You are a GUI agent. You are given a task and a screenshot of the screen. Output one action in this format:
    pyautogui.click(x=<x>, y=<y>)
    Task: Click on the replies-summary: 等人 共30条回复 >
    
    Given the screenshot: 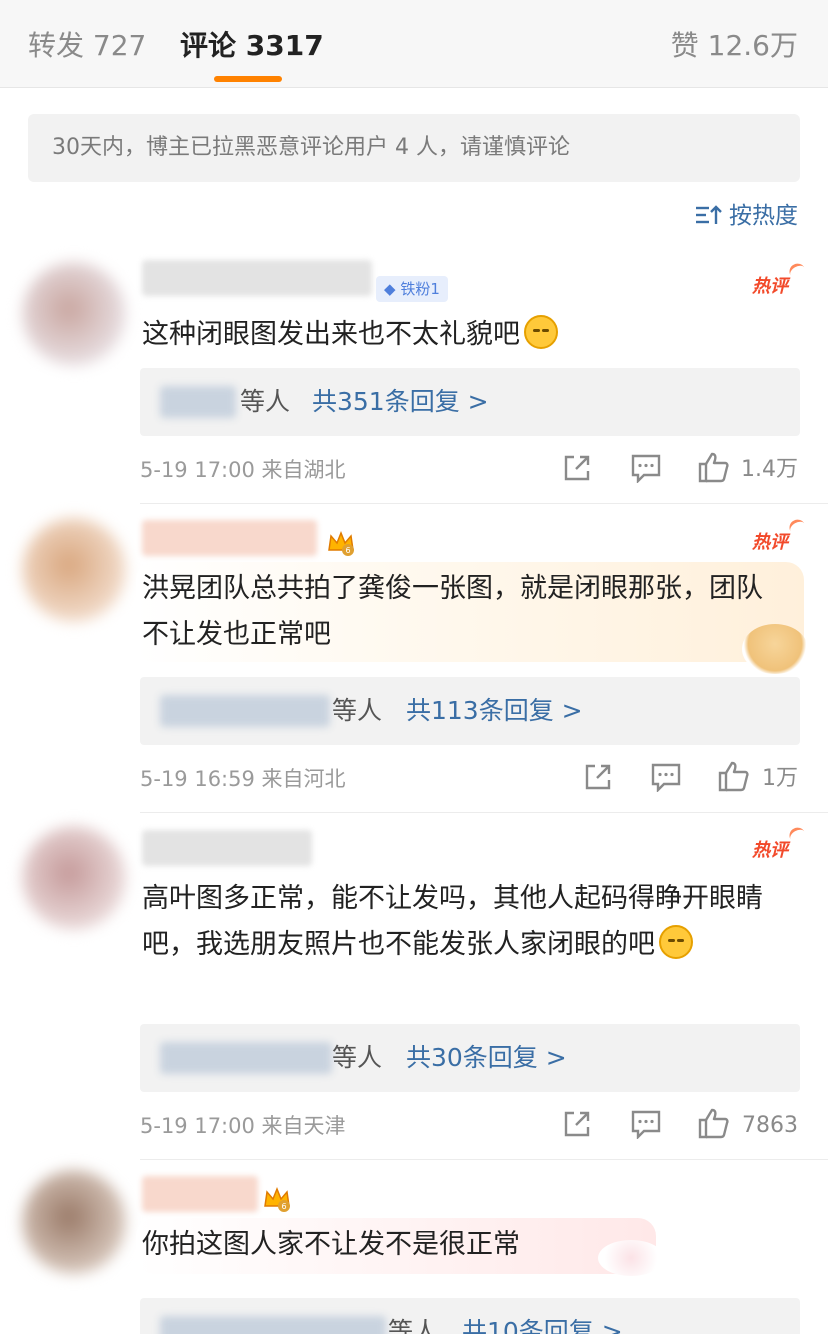 What is the action you would take?
    pyautogui.click(x=470, y=1058)
    